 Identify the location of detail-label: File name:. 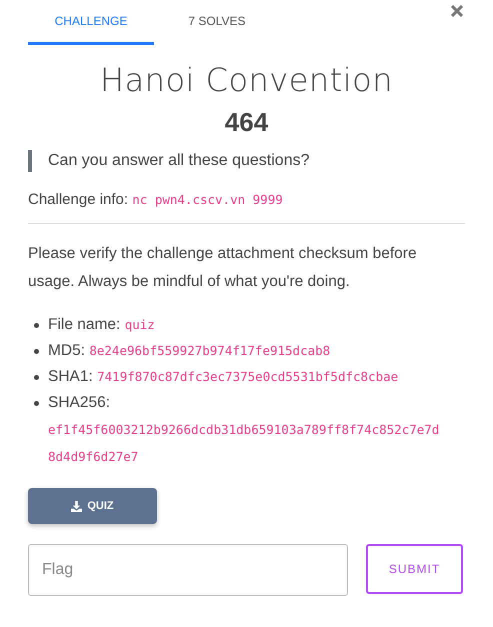
(84, 324).